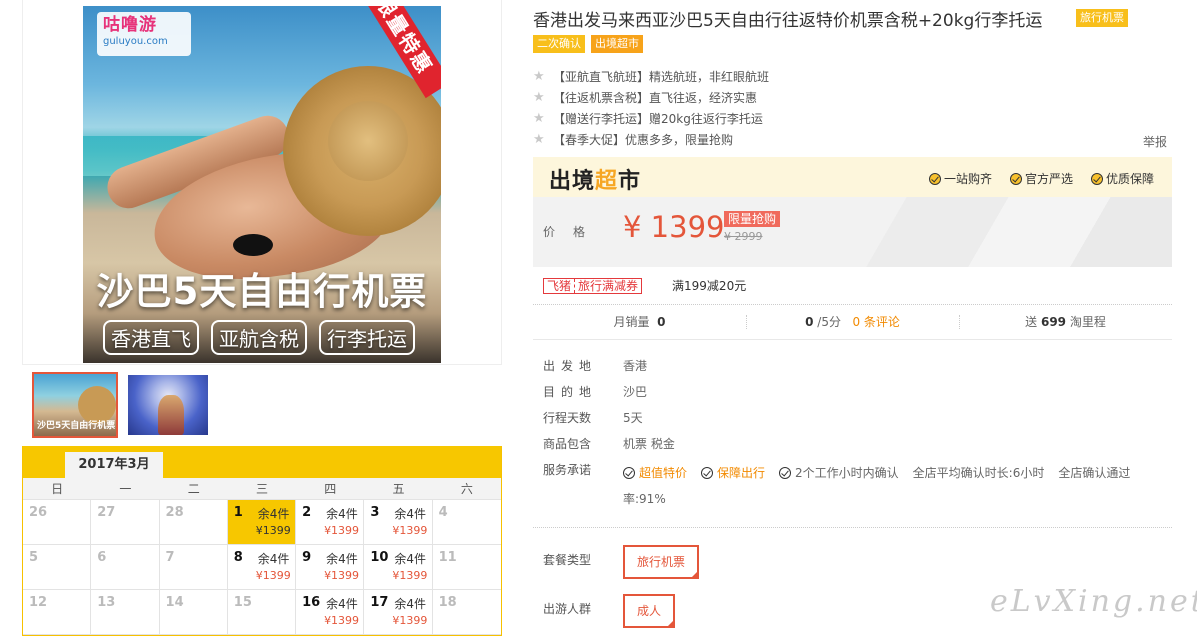  Describe the element at coordinates (379, 602) in the screenshot. I see `day-number: 17` at that location.